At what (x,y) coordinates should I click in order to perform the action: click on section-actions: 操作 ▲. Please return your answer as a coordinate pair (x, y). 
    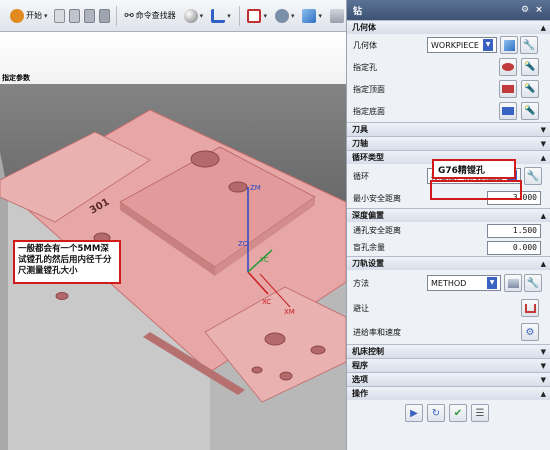
    Looking at the image, I should click on (448, 393).